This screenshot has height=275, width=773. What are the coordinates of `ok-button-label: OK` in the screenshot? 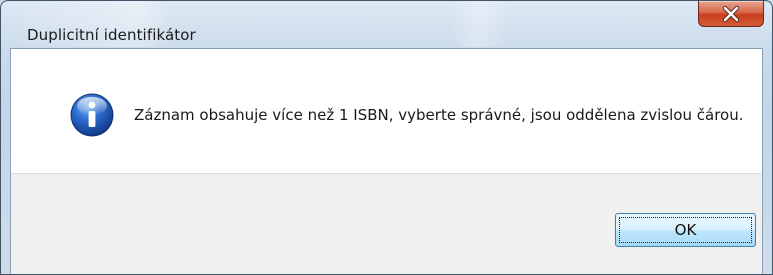 It's located at (685, 230).